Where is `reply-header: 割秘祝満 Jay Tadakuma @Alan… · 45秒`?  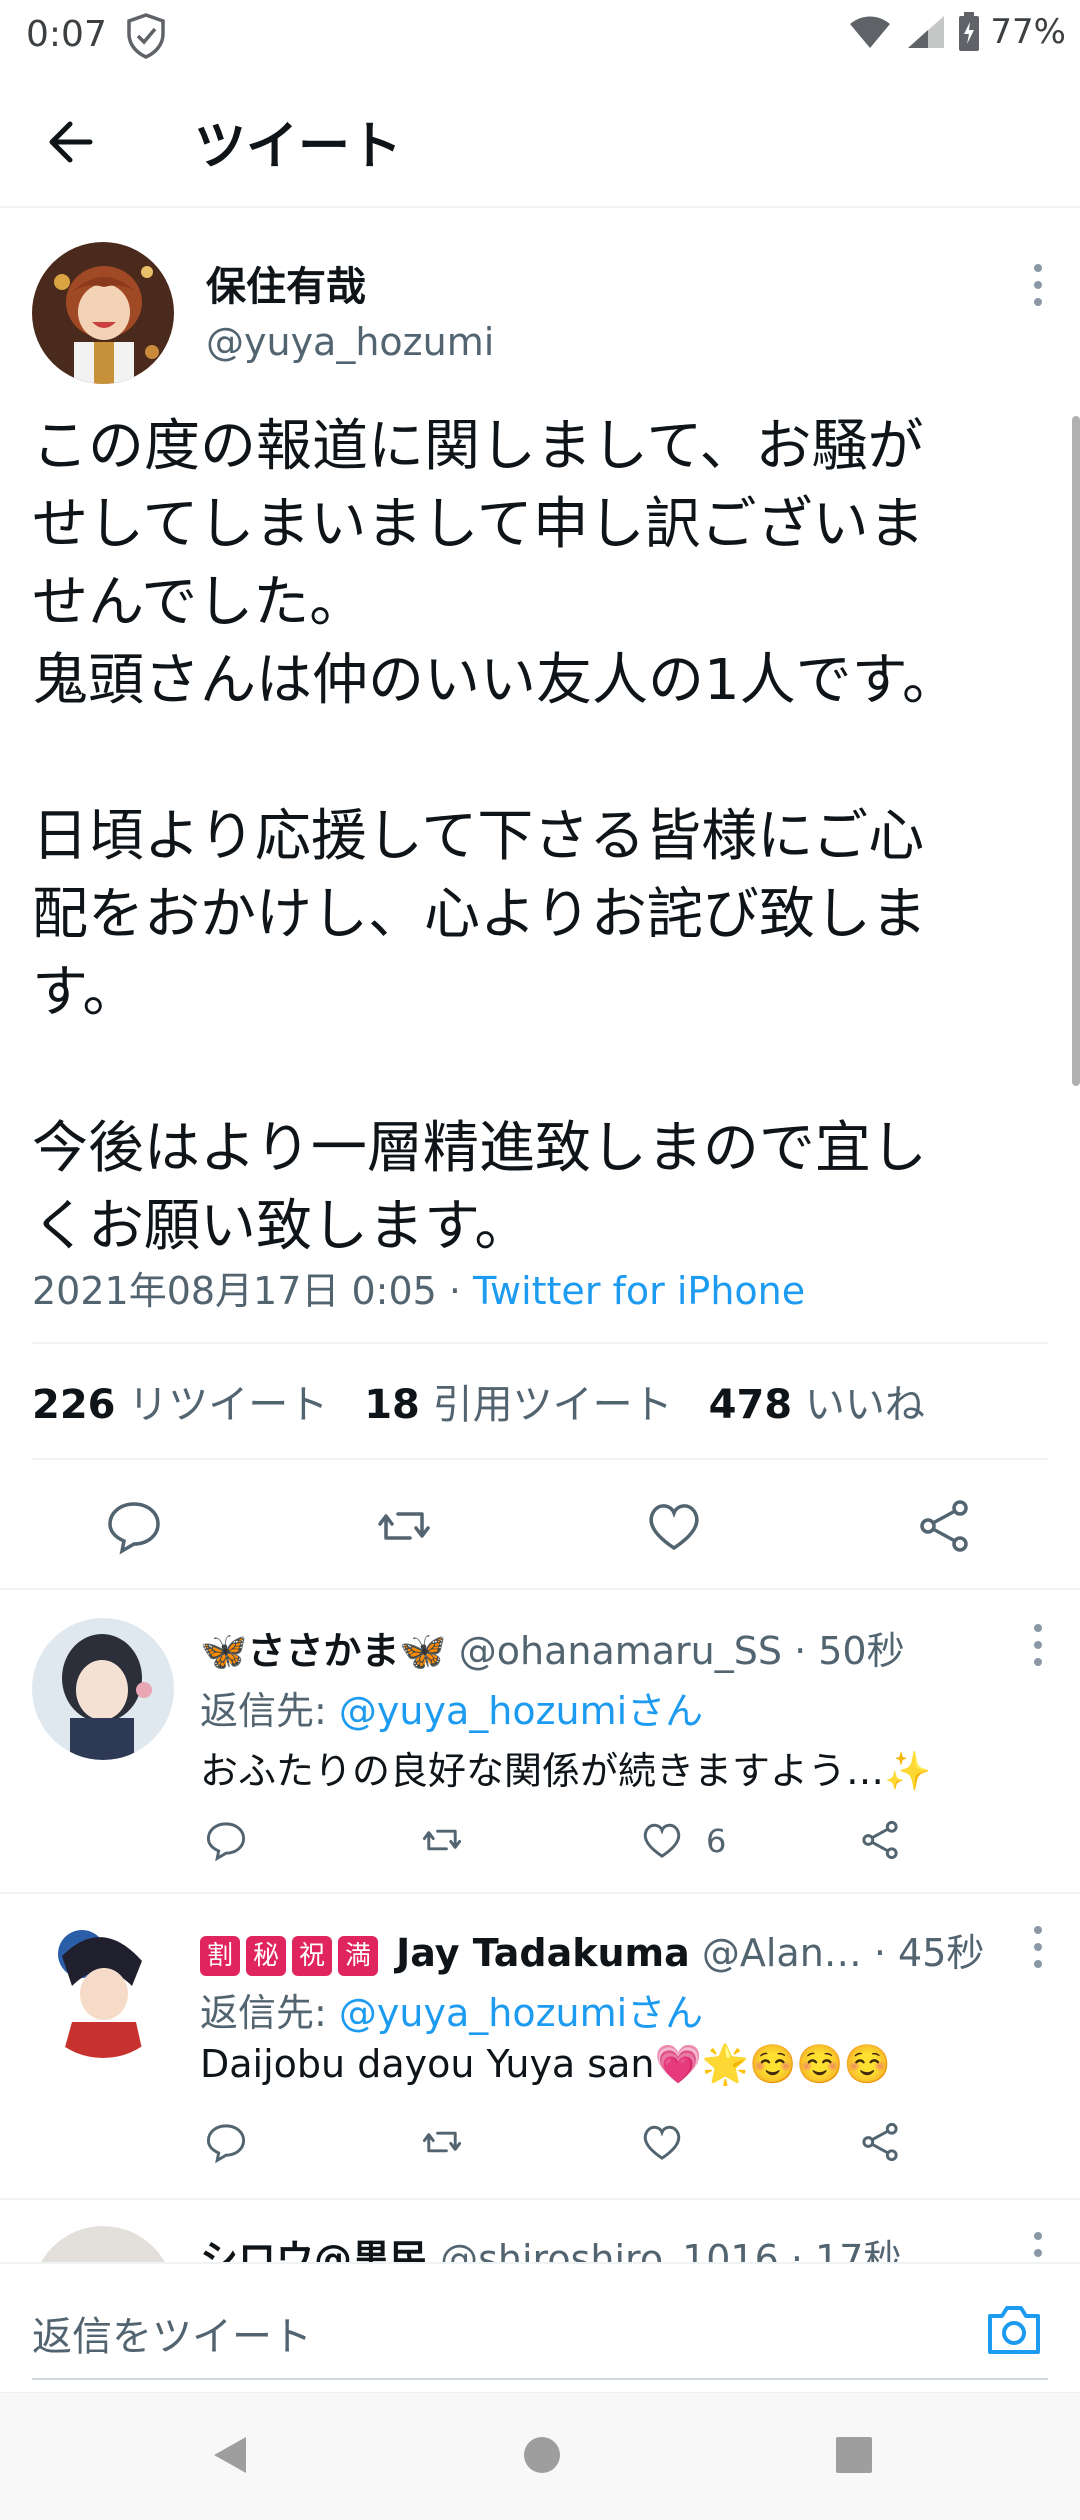
reply-header: 割秘祝満 Jay Tadakuma @Alan… · 45秒 is located at coordinates (592, 1949).